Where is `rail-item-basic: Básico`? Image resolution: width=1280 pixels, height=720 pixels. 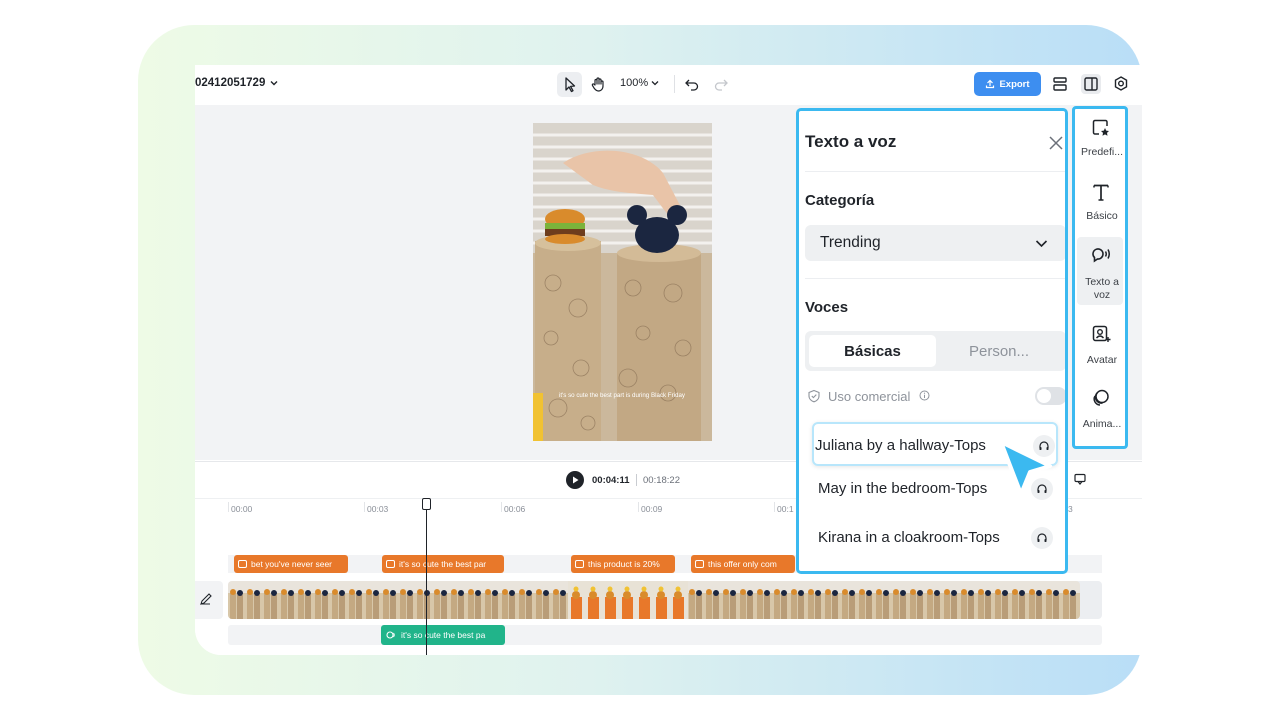 rail-item-basic: Básico is located at coordinates (1100, 207).